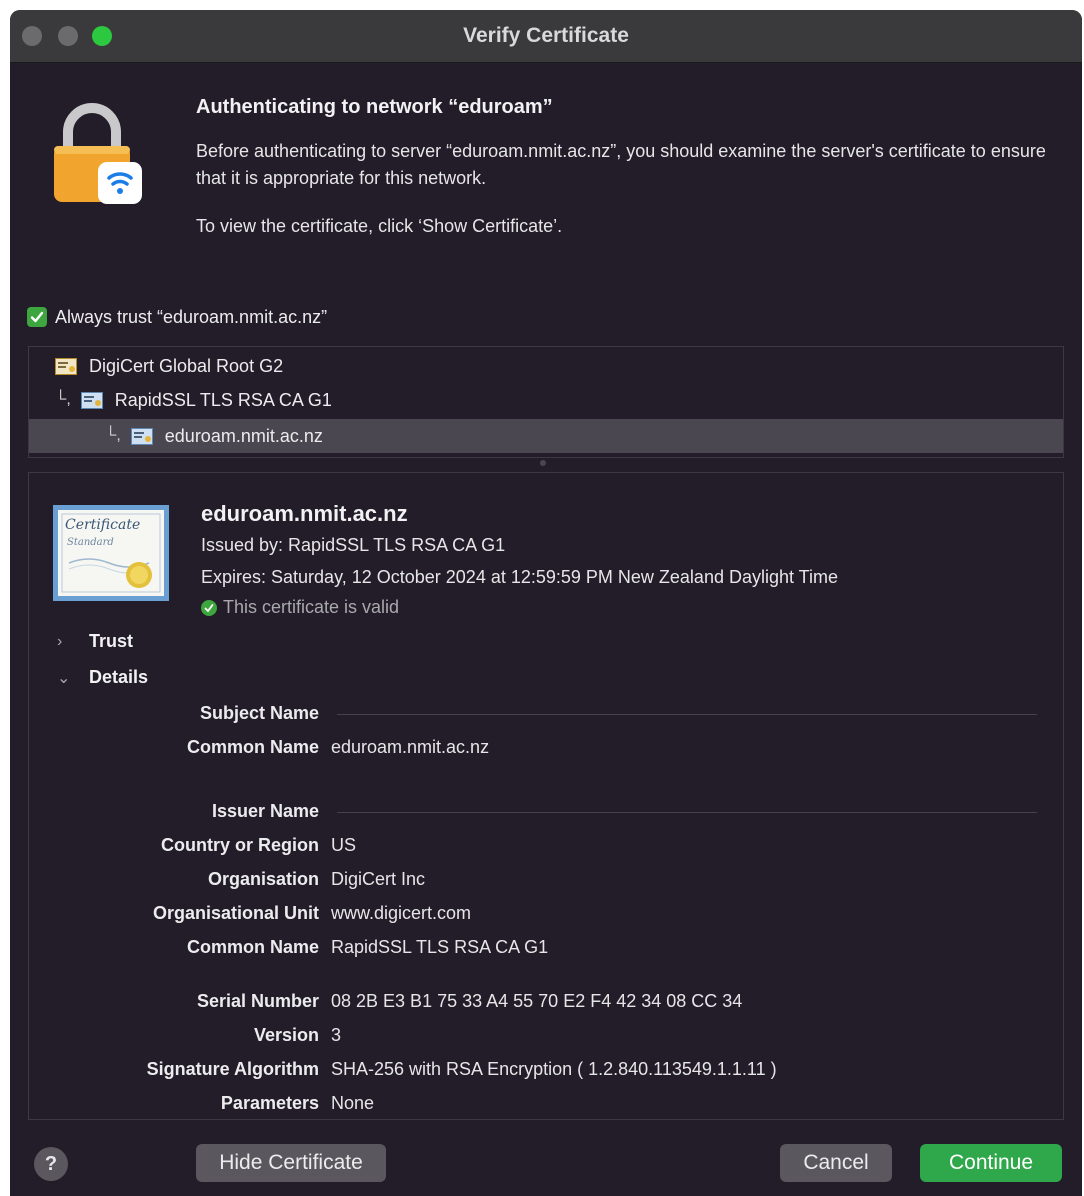 The image size is (1084, 1196). What do you see at coordinates (304, 513) in the screenshot?
I see `certificate-common-name: eduroam.nmit.ac.nz` at bounding box center [304, 513].